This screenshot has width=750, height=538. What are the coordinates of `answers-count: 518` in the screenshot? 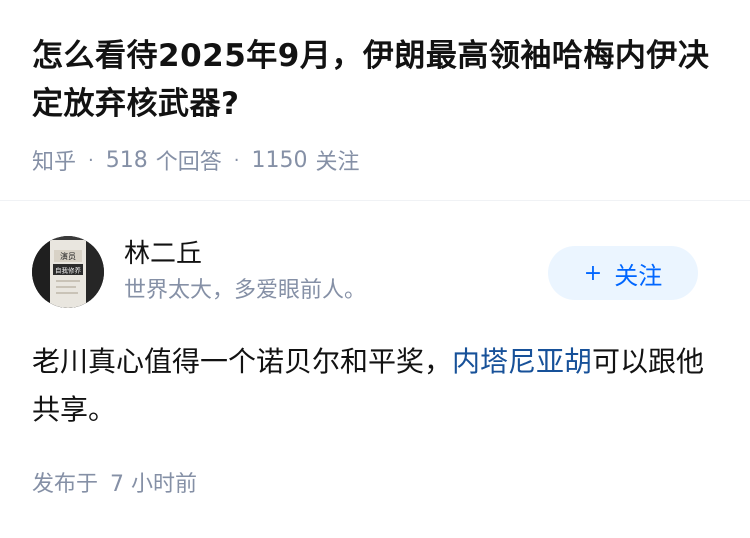 It's located at (126, 160).